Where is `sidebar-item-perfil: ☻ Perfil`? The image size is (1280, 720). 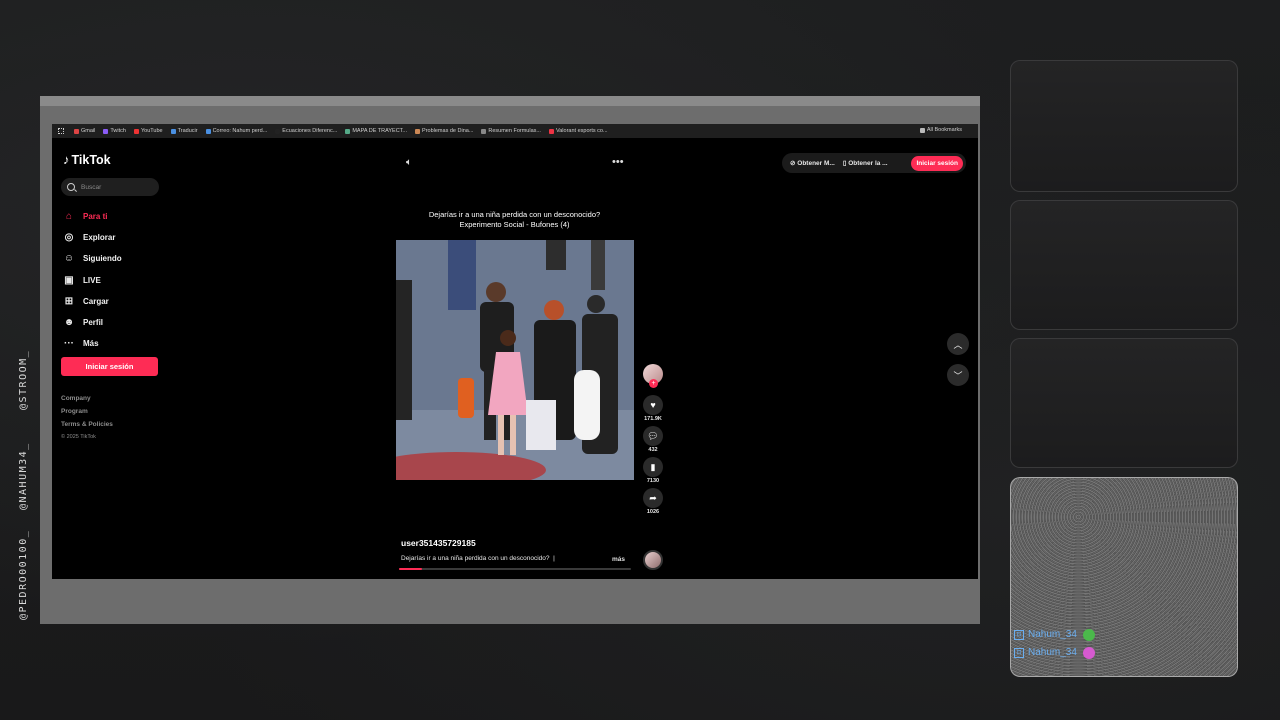 sidebar-item-perfil: ☻ Perfil is located at coordinates (92, 322).